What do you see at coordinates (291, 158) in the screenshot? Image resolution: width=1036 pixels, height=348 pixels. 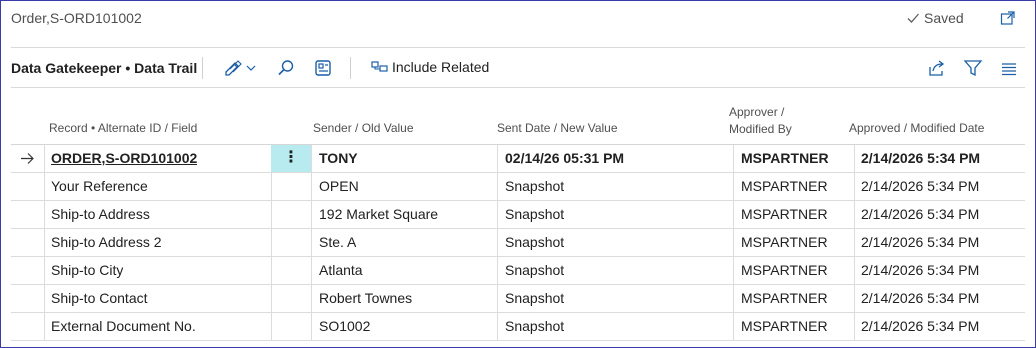 I see `kebab-icon: ⋮` at bounding box center [291, 158].